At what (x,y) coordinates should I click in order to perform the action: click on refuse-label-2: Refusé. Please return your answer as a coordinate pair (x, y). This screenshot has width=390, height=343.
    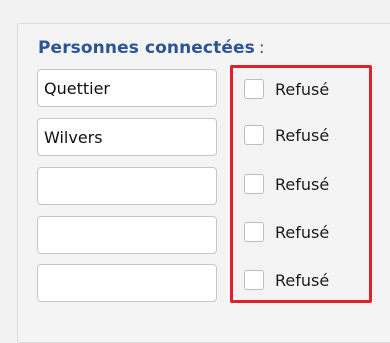
    Looking at the image, I should click on (302, 135).